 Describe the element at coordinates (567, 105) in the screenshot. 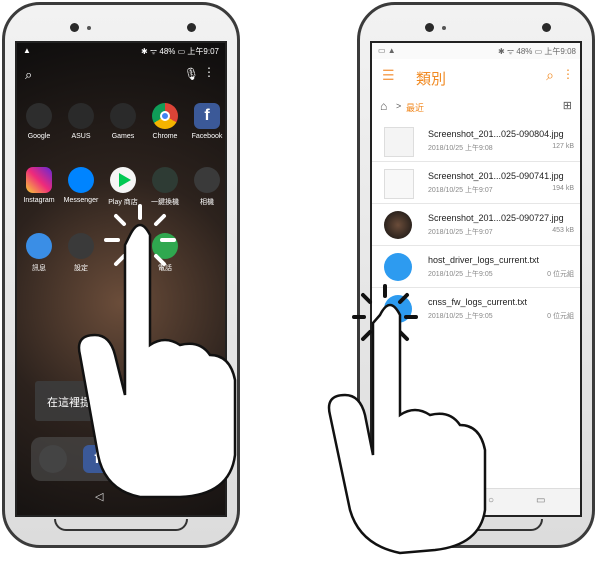

I see `grid-view-icon: ⊞` at that location.